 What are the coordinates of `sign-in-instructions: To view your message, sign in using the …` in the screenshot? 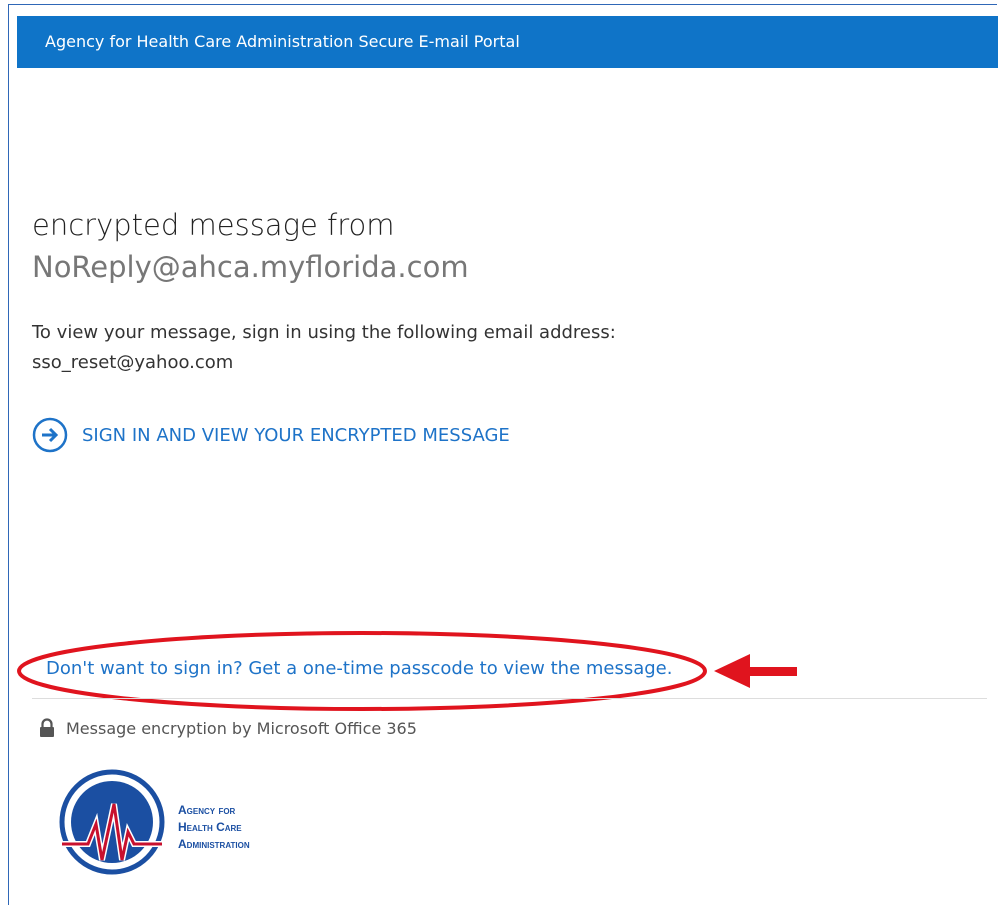 It's located at (324, 332).